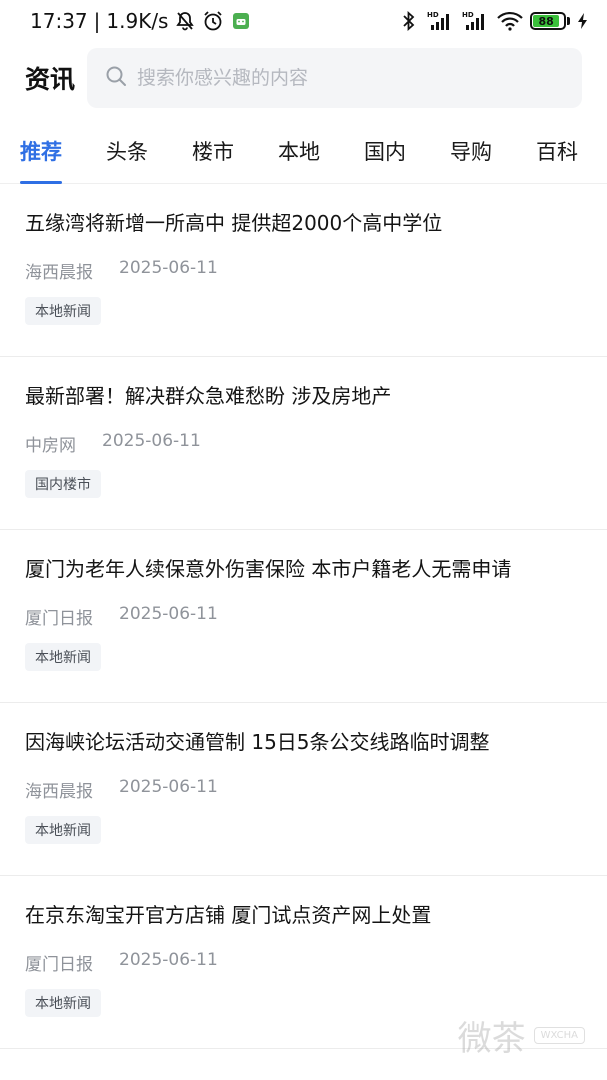 The image size is (607, 1080). Describe the element at coordinates (583, 21) in the screenshot. I see `charging-icon` at that location.